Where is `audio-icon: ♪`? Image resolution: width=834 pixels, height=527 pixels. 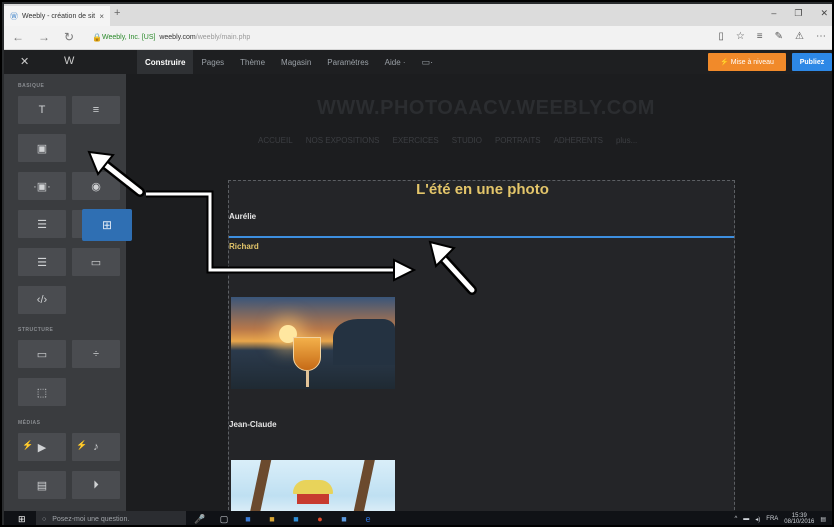 audio-icon: ♪ is located at coordinates (96, 447).